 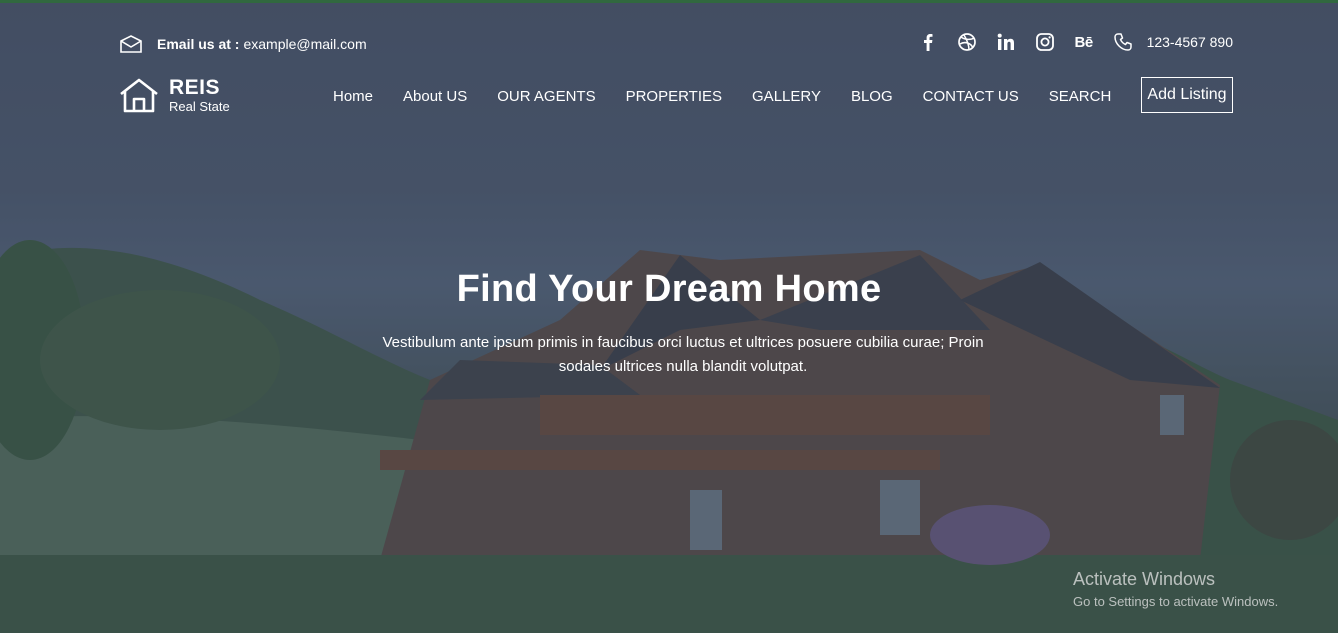 I want to click on email-label: Email us at :, so click(x=198, y=44).